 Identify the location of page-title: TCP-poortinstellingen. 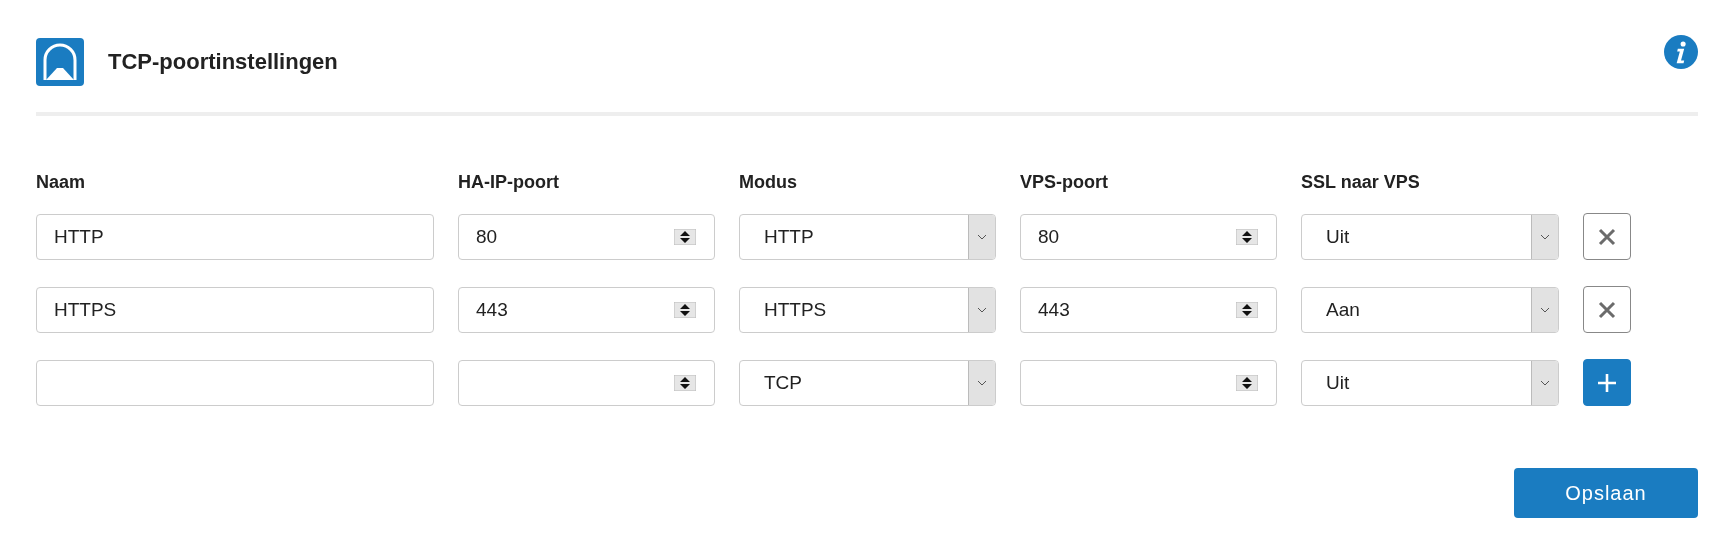
(223, 62).